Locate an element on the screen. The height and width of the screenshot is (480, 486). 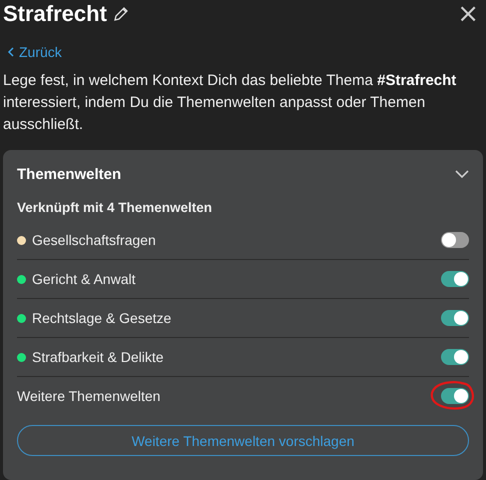
pencil-icon is located at coordinates (120, 14).